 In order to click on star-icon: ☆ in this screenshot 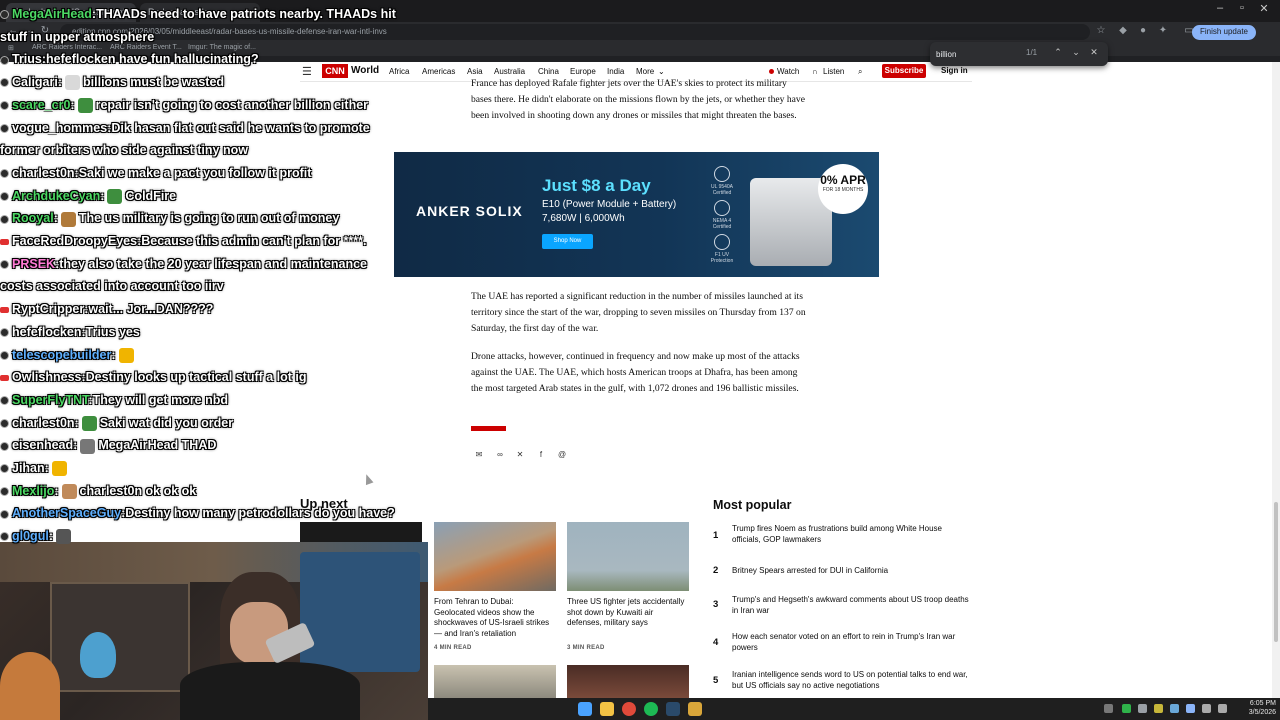, I will do `click(1101, 30)`.